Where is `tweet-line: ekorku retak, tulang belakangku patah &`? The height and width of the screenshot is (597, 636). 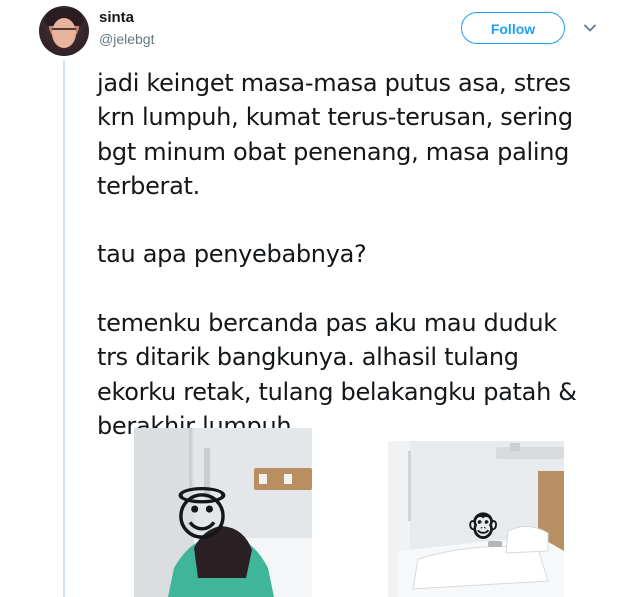
tweet-line: ekorku retak, tulang belakangku patah & is located at coordinates (337, 391).